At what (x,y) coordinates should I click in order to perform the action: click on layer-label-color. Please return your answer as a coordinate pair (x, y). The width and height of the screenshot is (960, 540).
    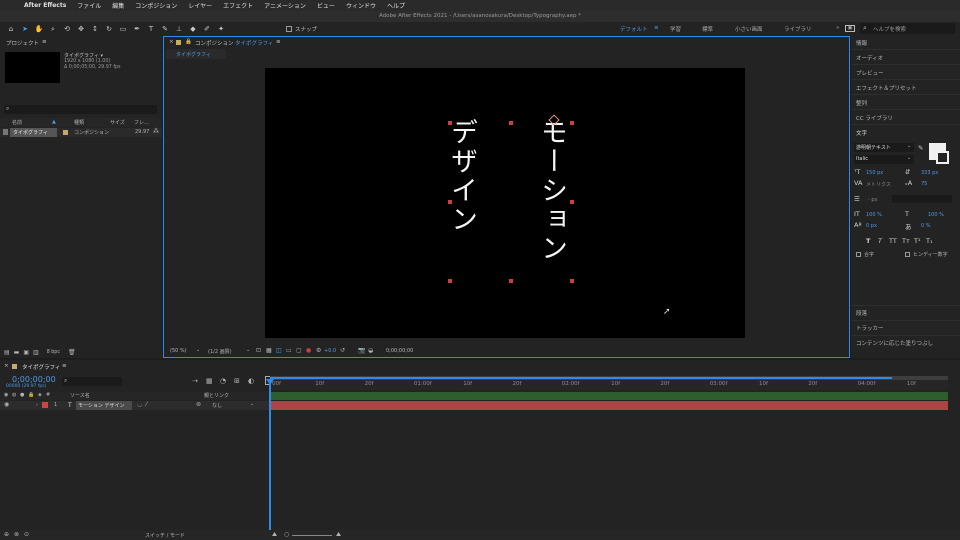
    Looking at the image, I should click on (45, 405).